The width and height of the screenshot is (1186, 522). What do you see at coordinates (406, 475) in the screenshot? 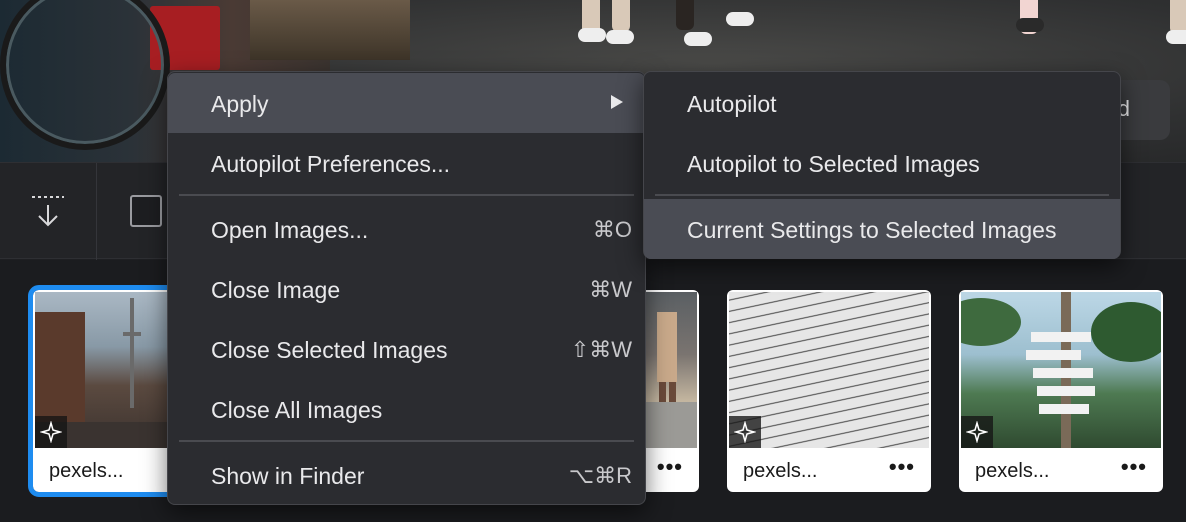
I see `menu-item-show-in-finder: Show in Finder ⌥⌘R` at bounding box center [406, 475].